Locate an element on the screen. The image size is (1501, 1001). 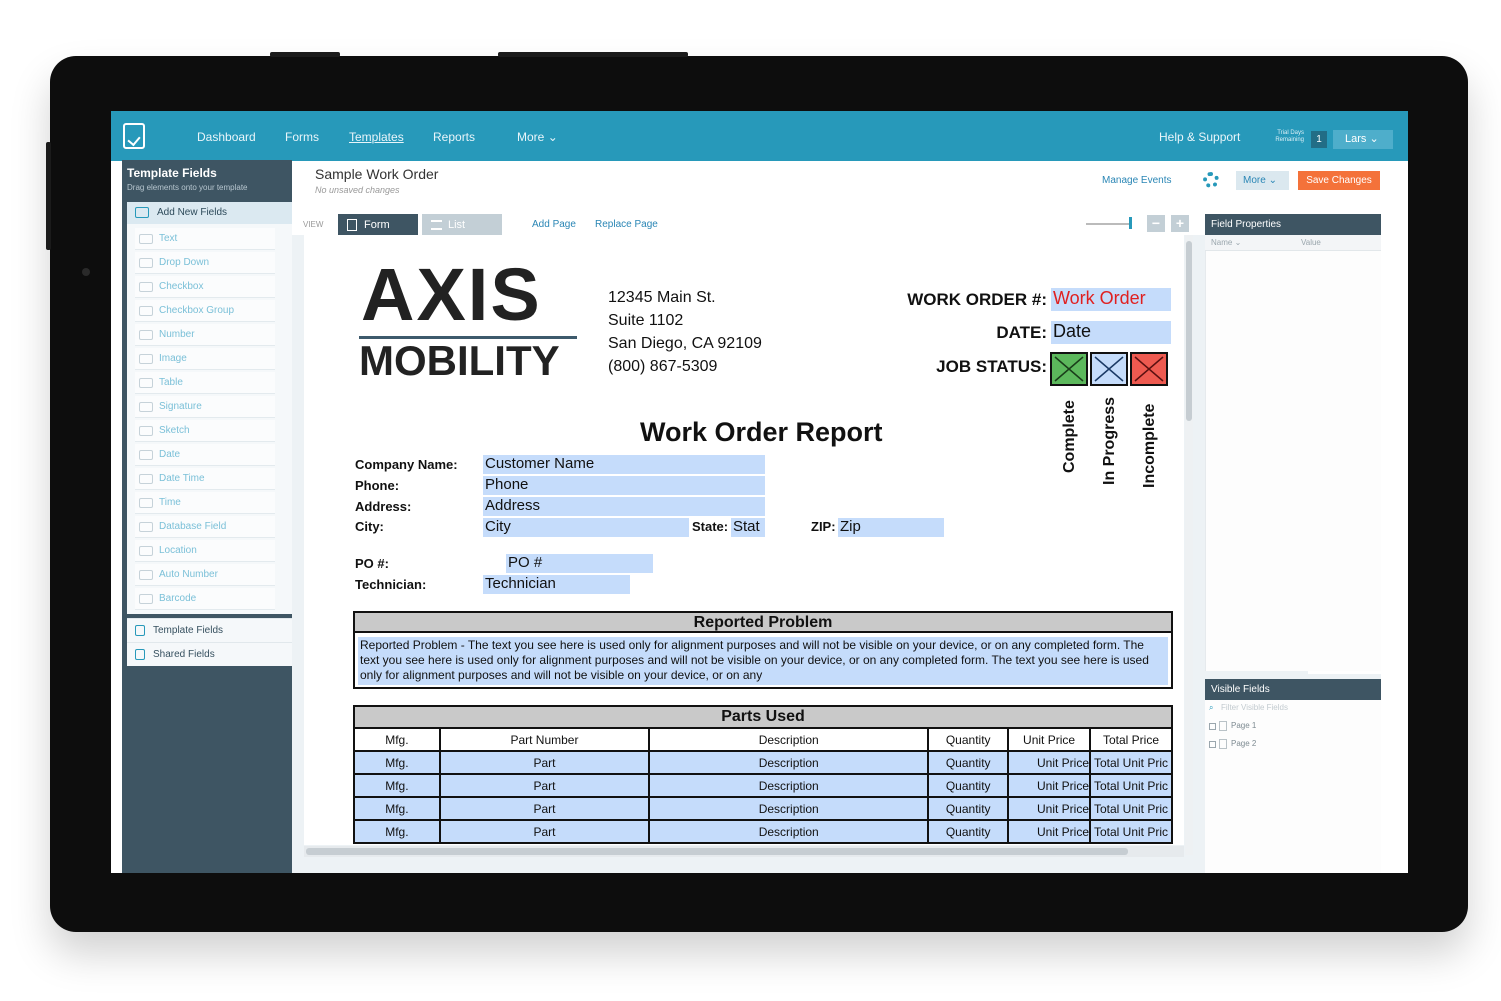
vertical-scrollbar-thumb is located at coordinates (1189, 331).